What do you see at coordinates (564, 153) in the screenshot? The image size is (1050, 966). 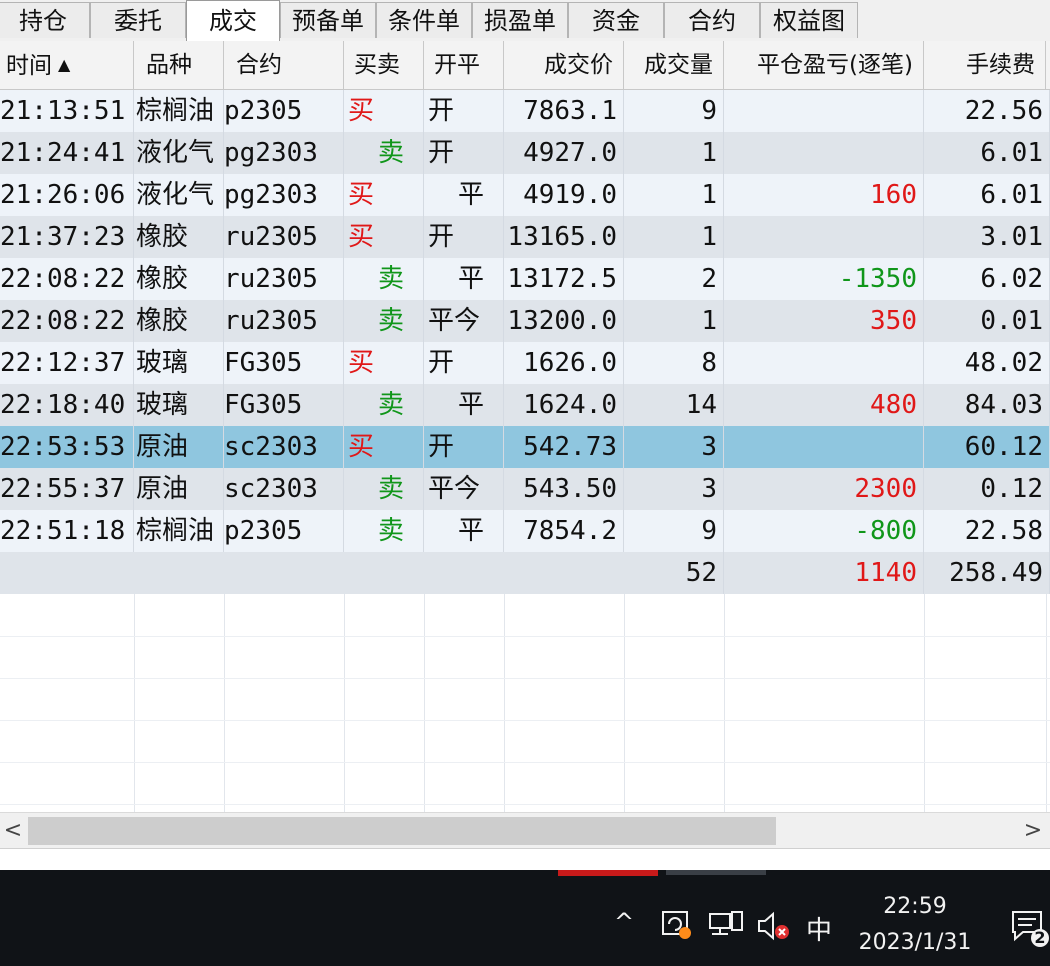 I see `cell-price: 4927.0` at bounding box center [564, 153].